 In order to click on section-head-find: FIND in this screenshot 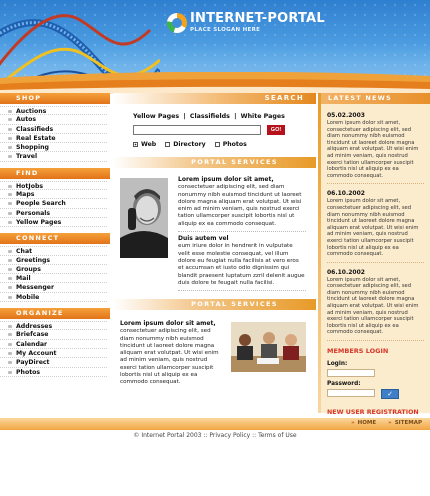, I will do `click(55, 173)`.